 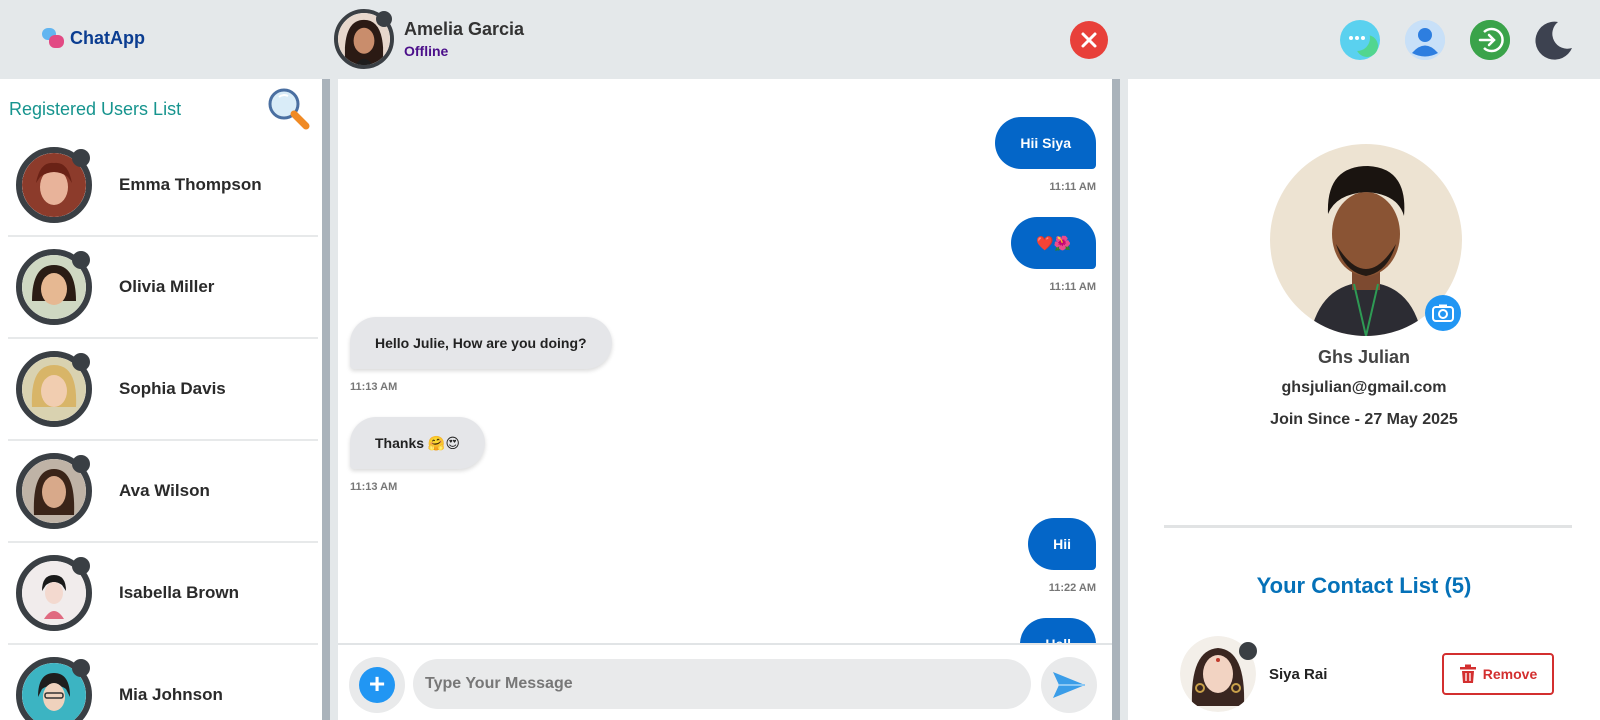 I want to click on plus-icon: +, so click(x=377, y=685).